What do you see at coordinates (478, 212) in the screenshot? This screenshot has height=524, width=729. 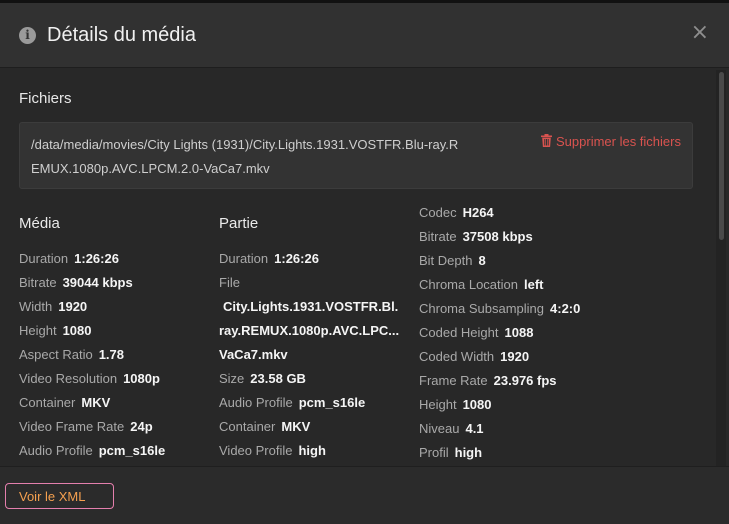 I see `stream-value: H264` at bounding box center [478, 212].